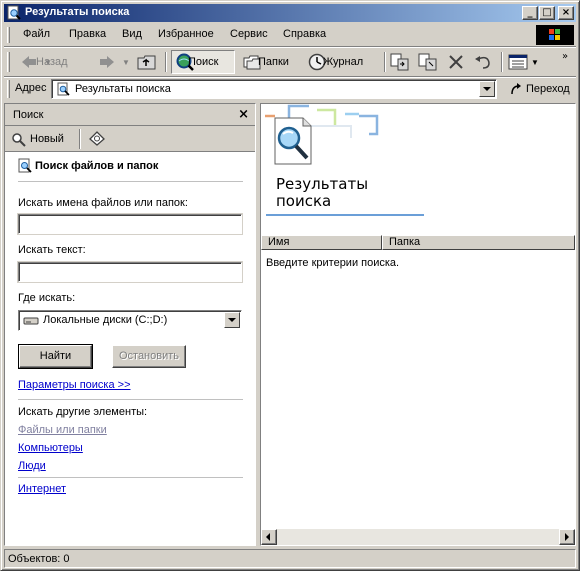  What do you see at coordinates (83, 412) in the screenshot?
I see `other-items-label: Искать другие элементы:` at bounding box center [83, 412].